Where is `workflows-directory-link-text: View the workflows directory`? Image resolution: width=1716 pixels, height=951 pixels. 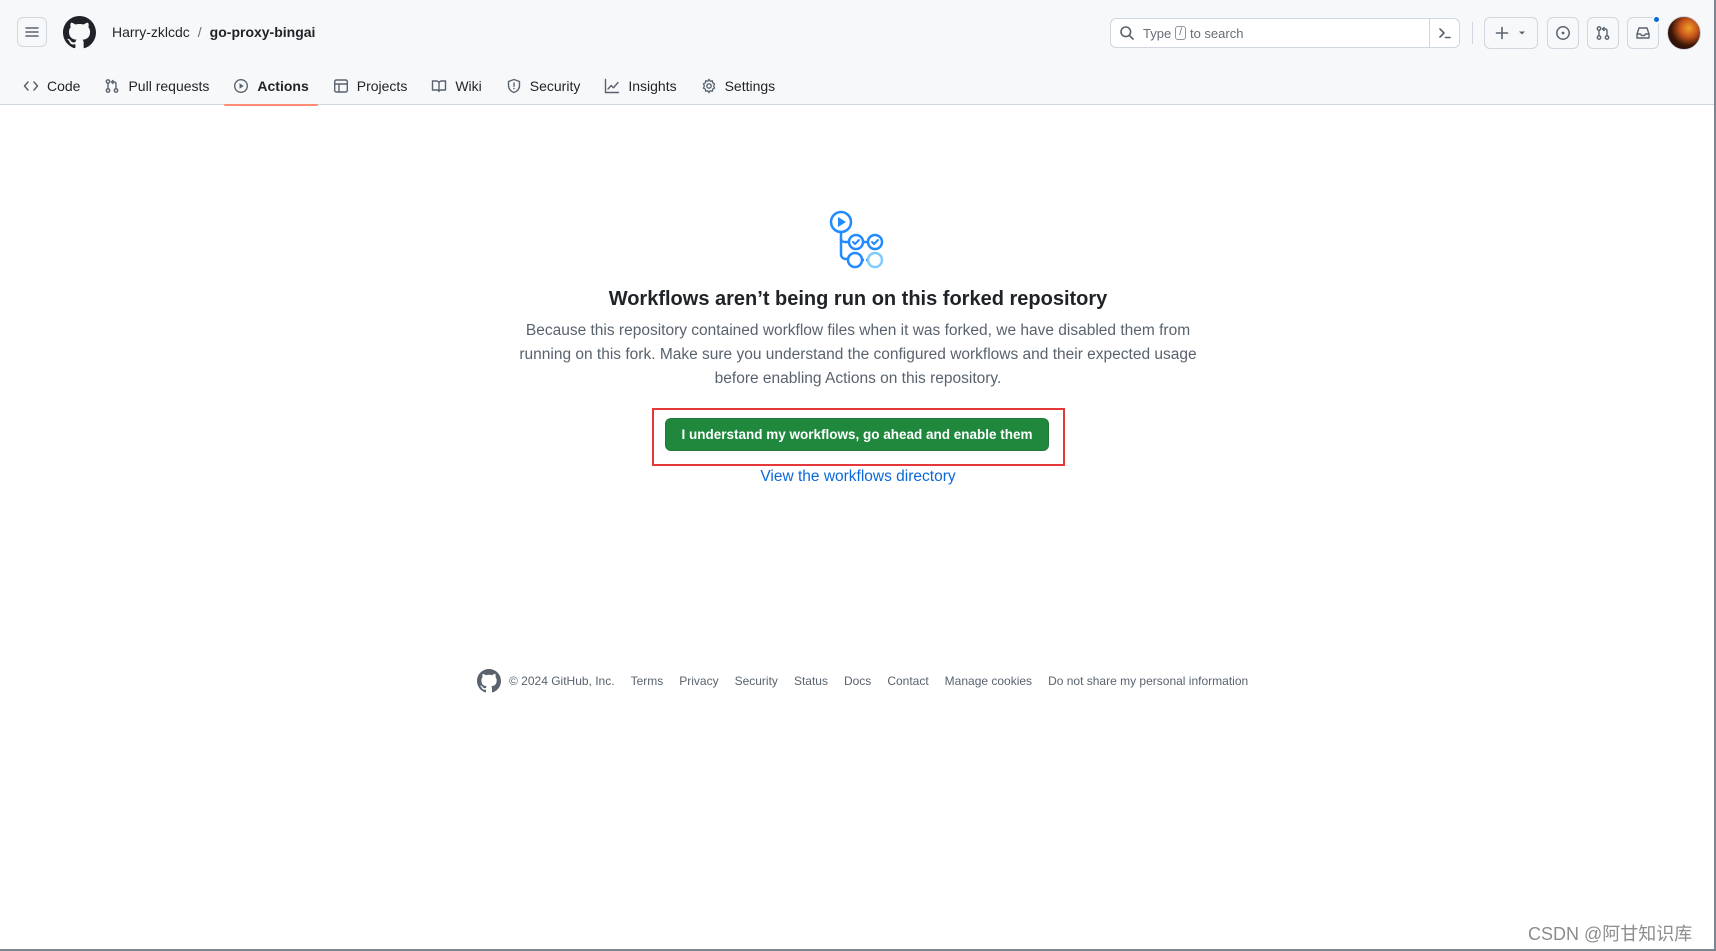 workflows-directory-link-text: View the workflows directory is located at coordinates (857, 476).